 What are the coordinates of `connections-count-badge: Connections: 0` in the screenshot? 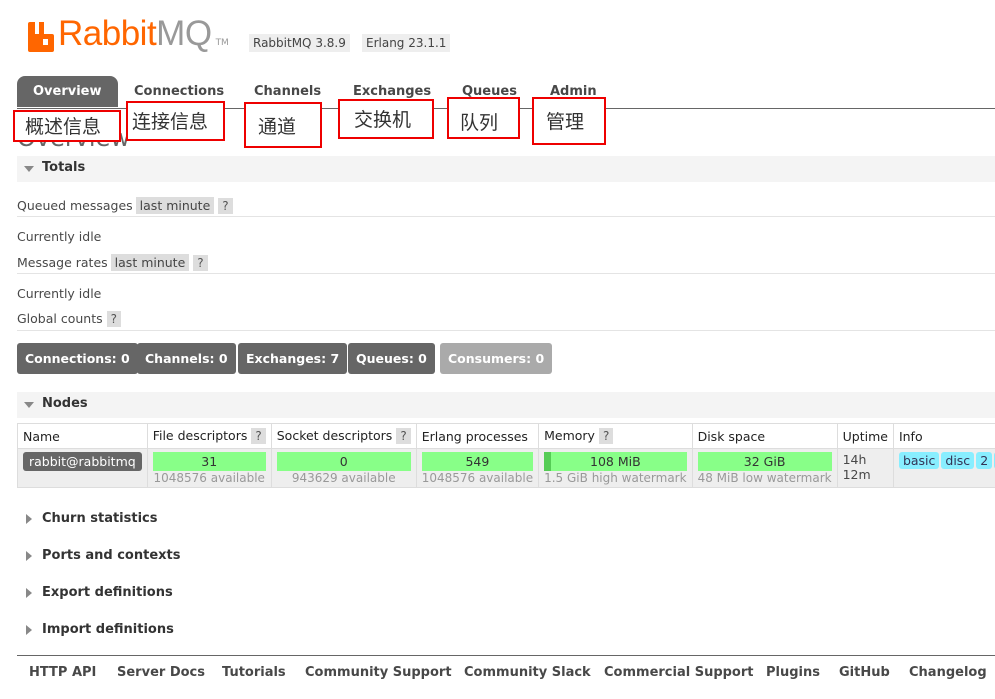 It's located at (77, 358).